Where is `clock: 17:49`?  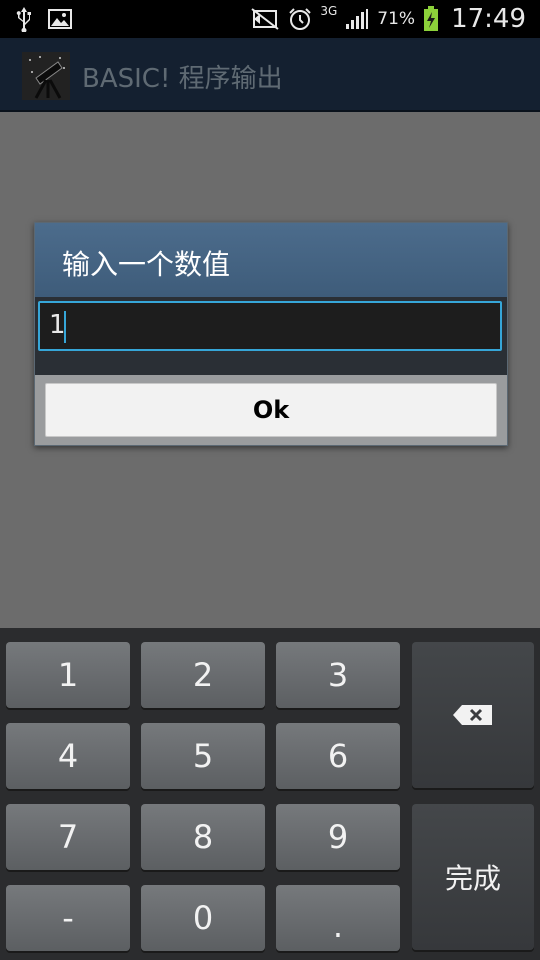 clock: 17:49 is located at coordinates (488, 19).